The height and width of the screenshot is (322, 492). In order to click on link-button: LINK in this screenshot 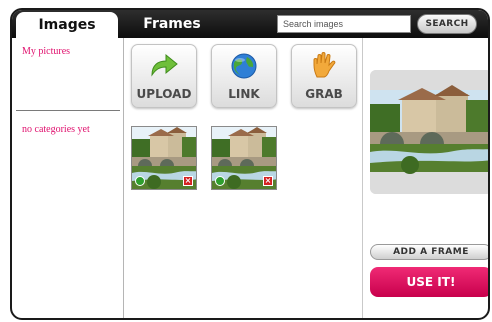, I will do `click(244, 76)`.